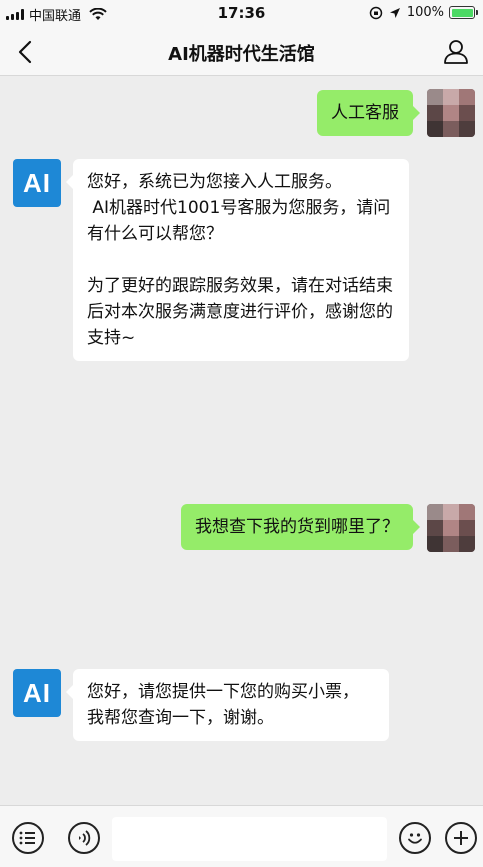  I want to click on message-bubble-user: 我想查下我的货到哪里了？, so click(300, 527).